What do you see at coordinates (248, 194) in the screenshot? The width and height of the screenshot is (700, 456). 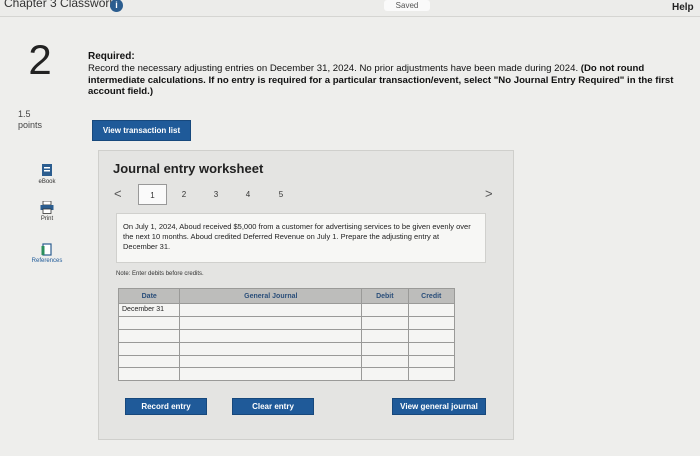 I see `page-4-tab: 4` at bounding box center [248, 194].